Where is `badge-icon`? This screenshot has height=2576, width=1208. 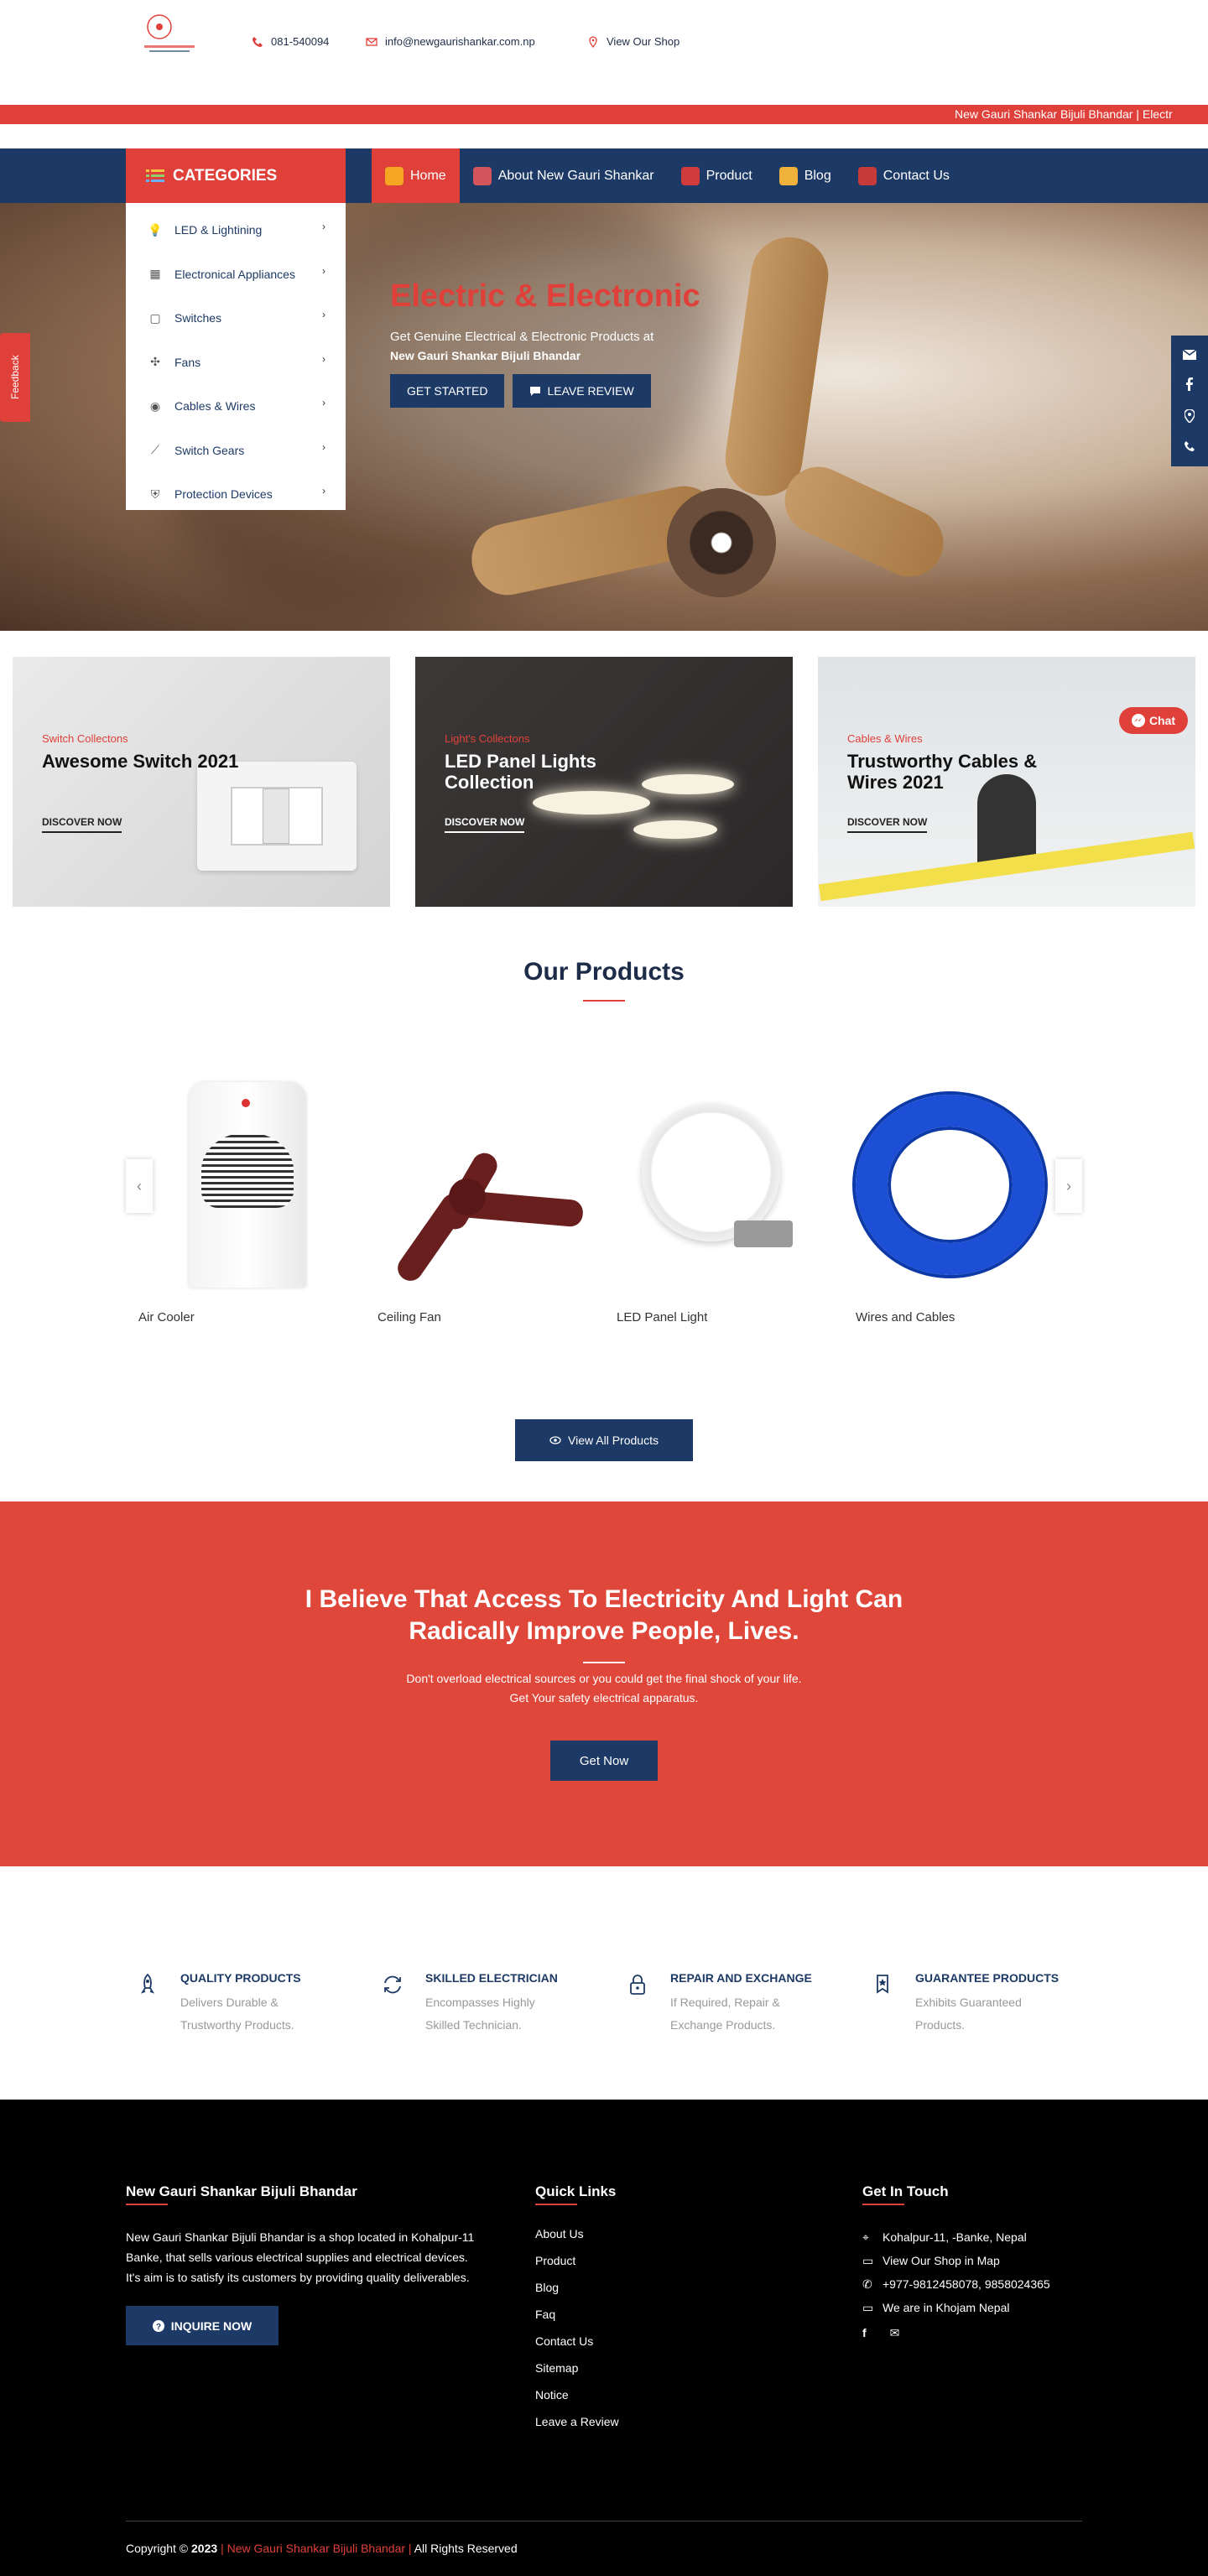 badge-icon is located at coordinates (883, 1984).